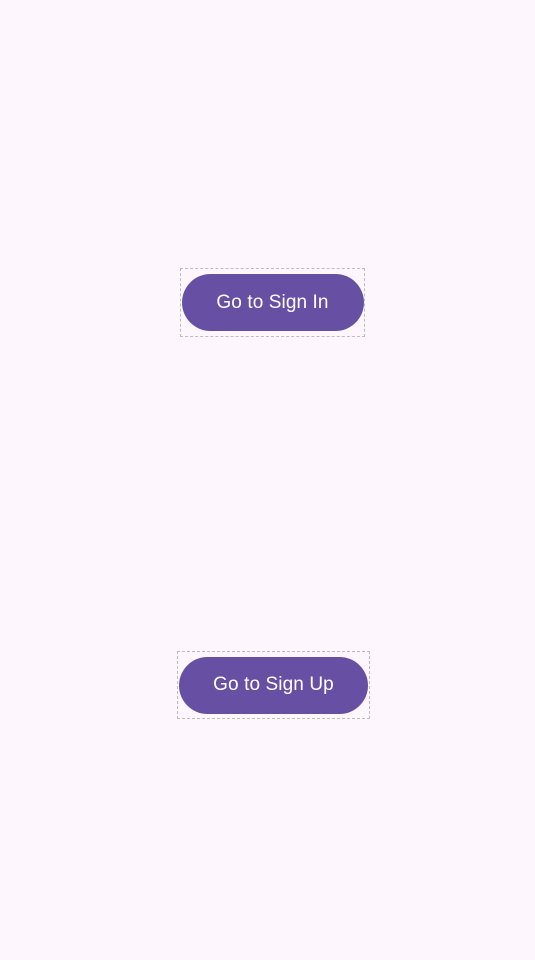 Image resolution: width=535 pixels, height=960 pixels. I want to click on go-to-sign-in-button: Go to Sign In, so click(272, 302).